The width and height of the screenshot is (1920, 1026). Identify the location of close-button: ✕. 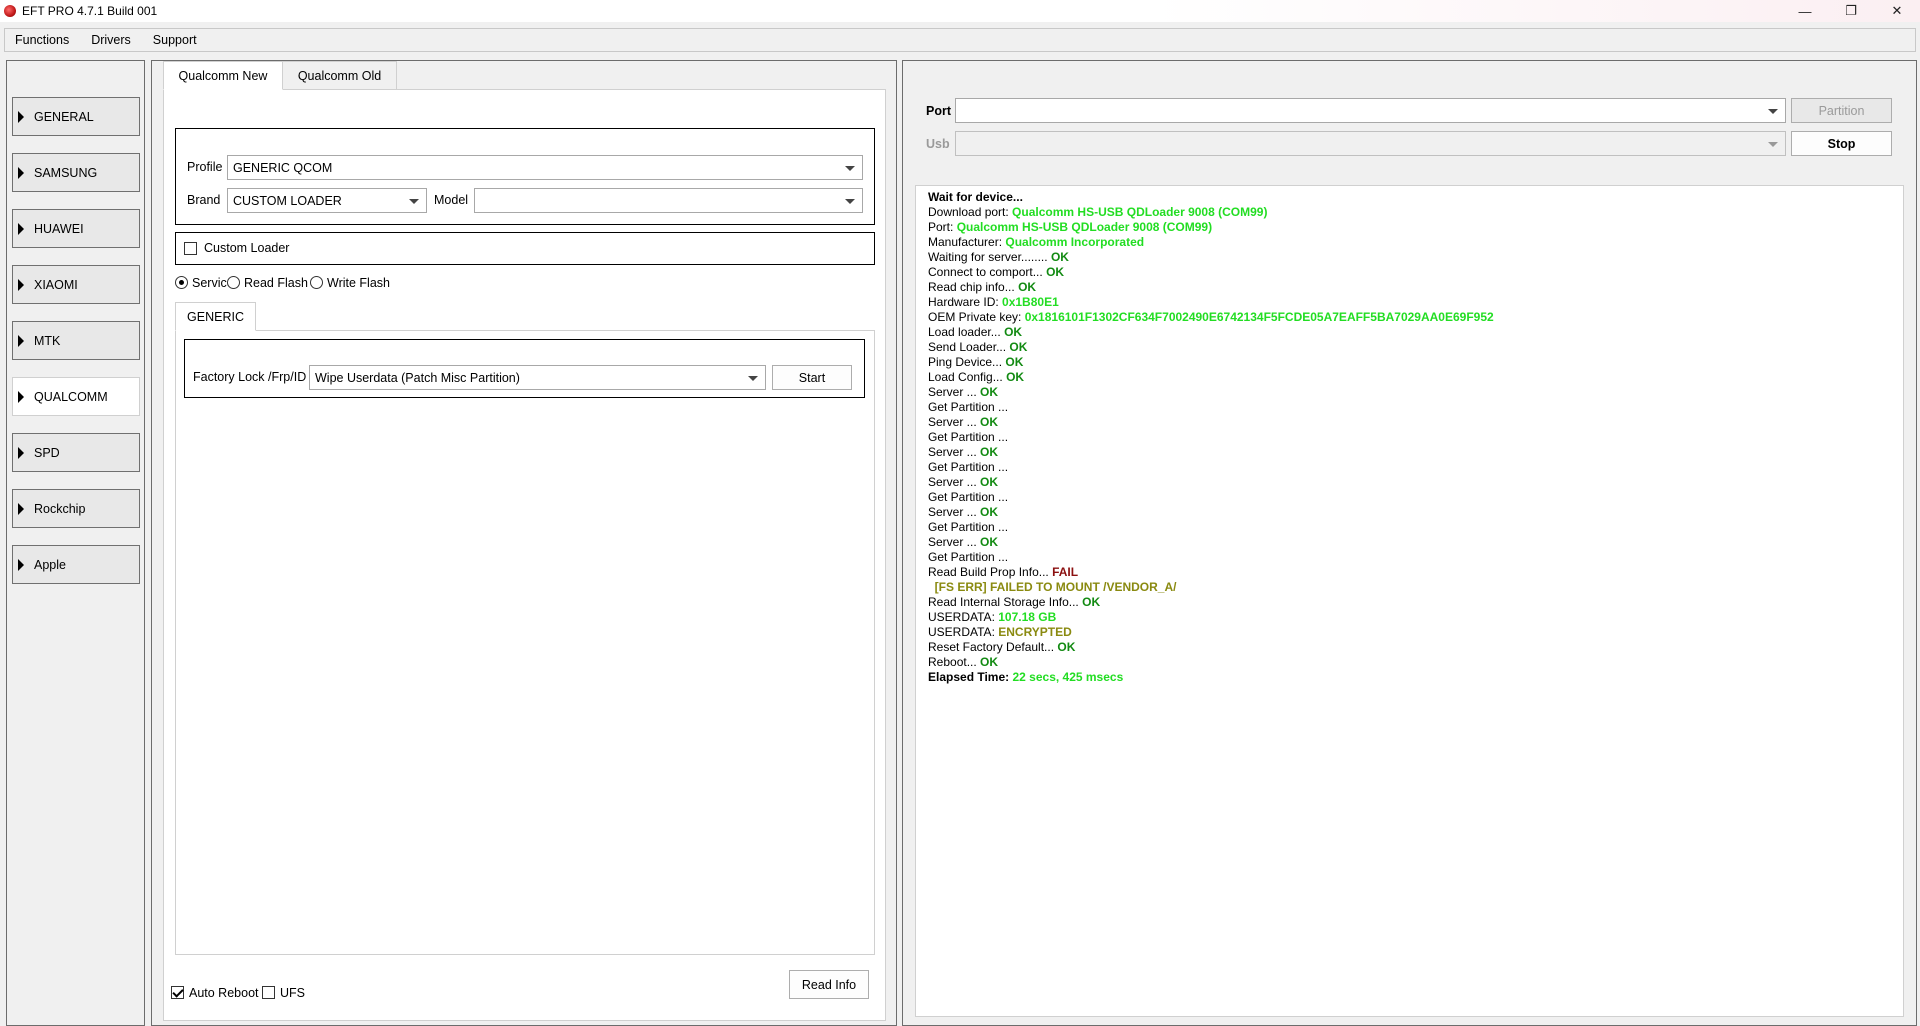
(1897, 11).